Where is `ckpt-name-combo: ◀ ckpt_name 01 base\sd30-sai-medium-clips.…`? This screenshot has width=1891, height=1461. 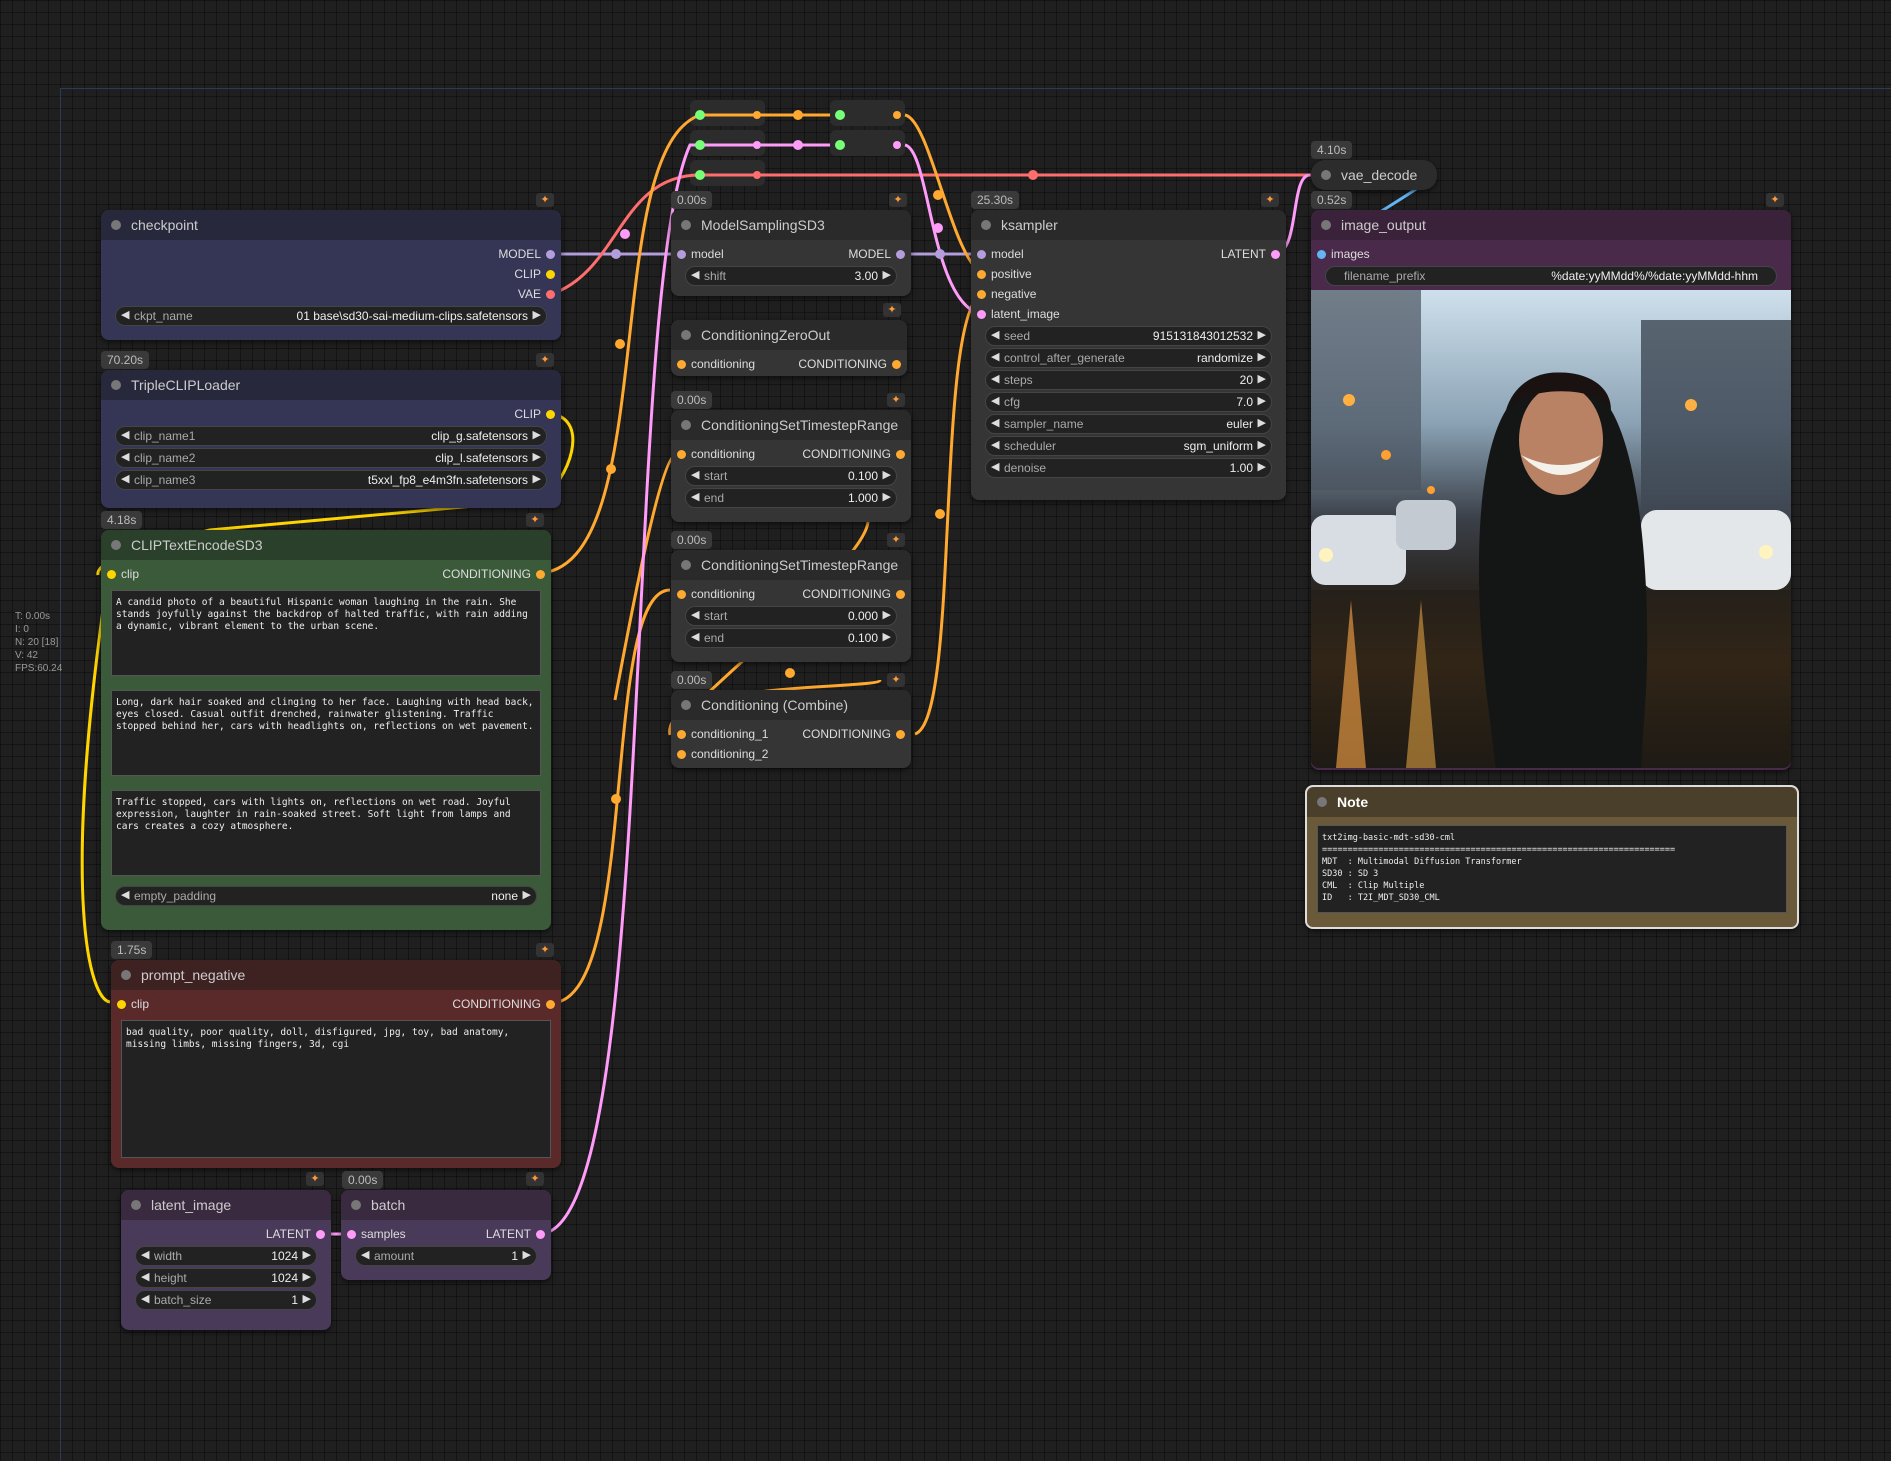 ckpt-name-combo: ◀ ckpt_name 01 base\sd30-sai-medium-clips.… is located at coordinates (331, 316).